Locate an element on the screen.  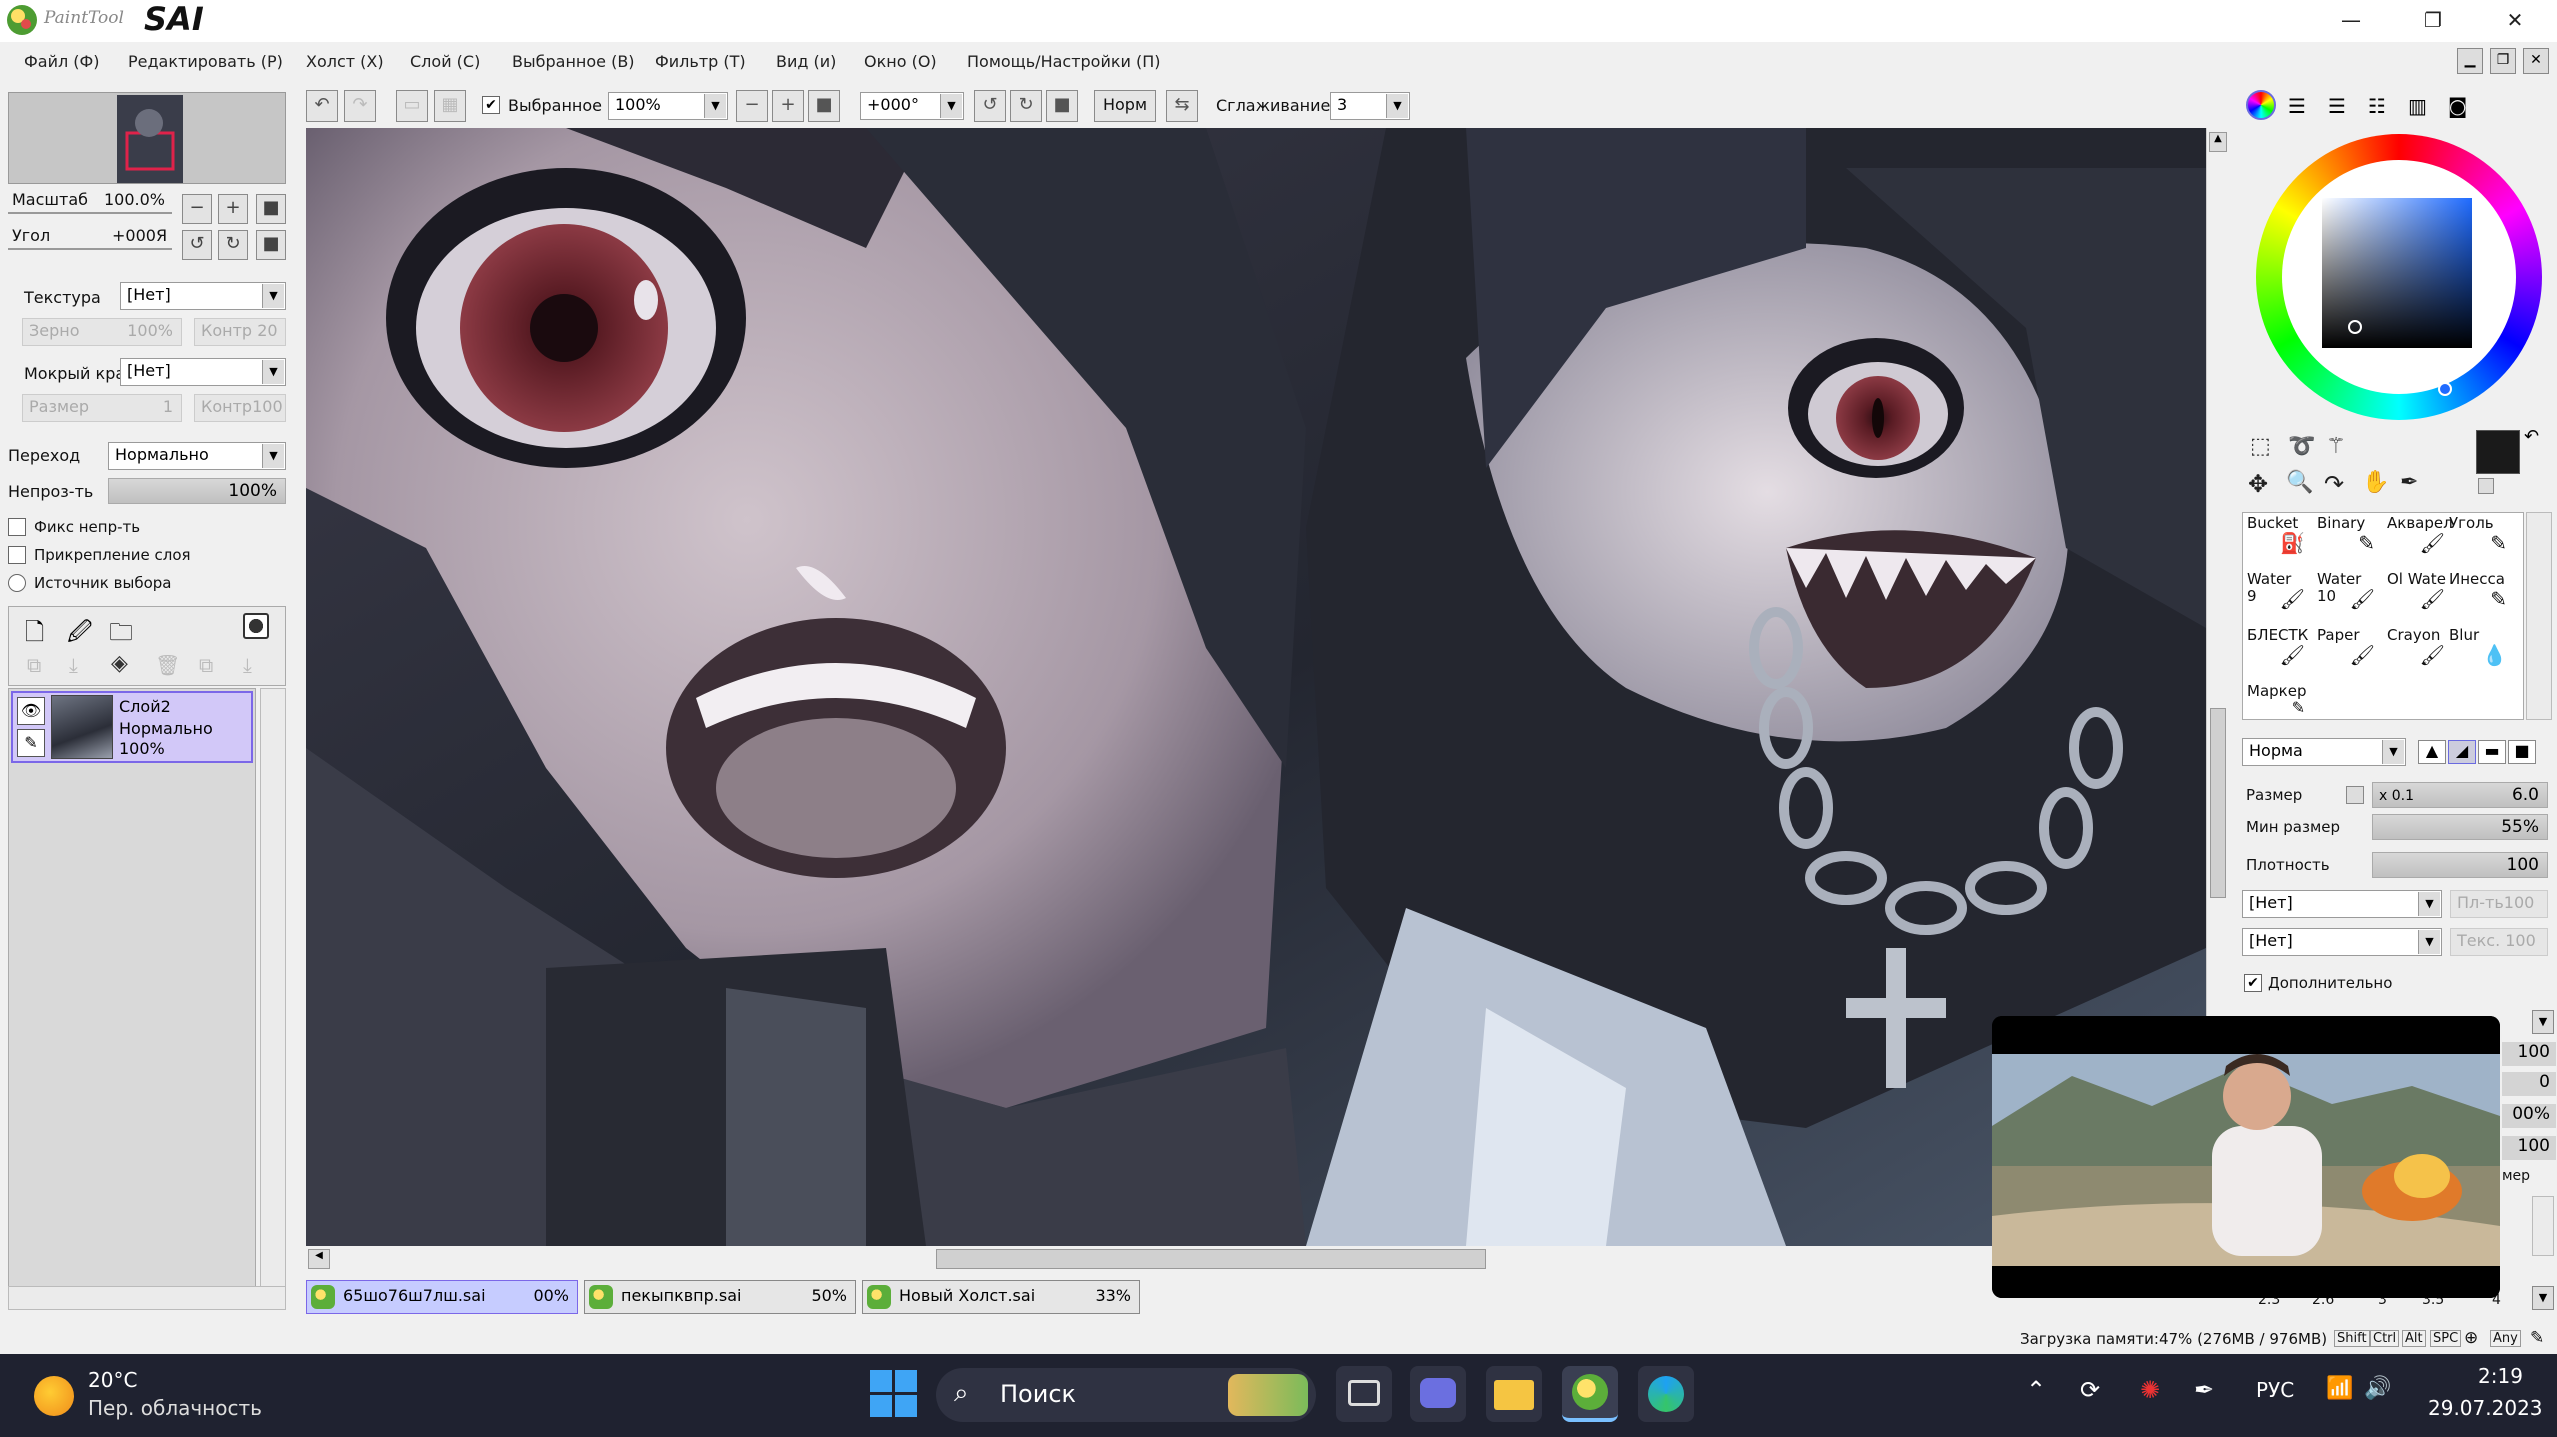
magic-wand-icon: ⚚ is located at coordinates (2336, 446).